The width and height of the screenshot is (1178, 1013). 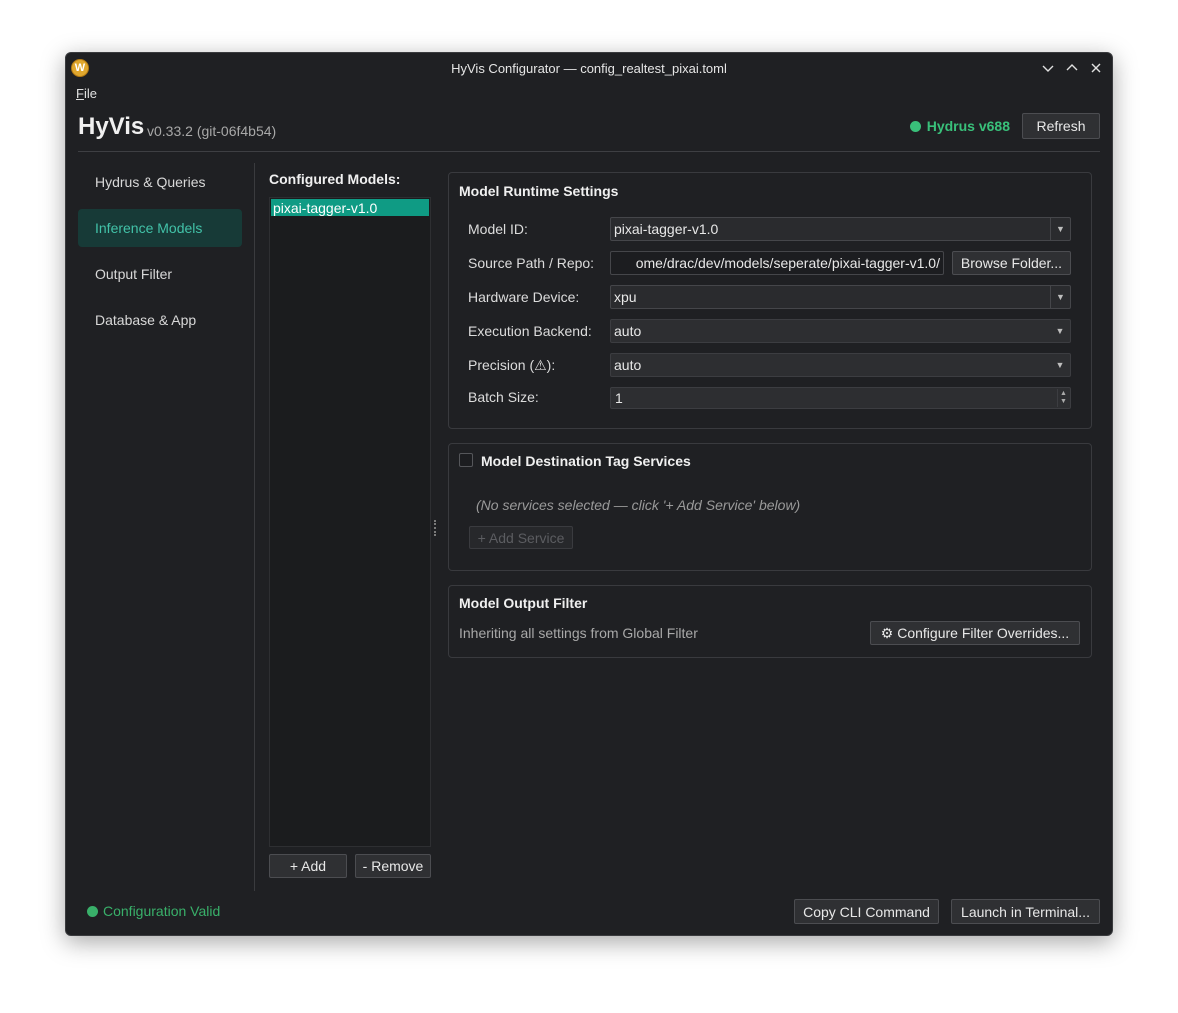 I want to click on window-controls, so click(x=1072, y=68).